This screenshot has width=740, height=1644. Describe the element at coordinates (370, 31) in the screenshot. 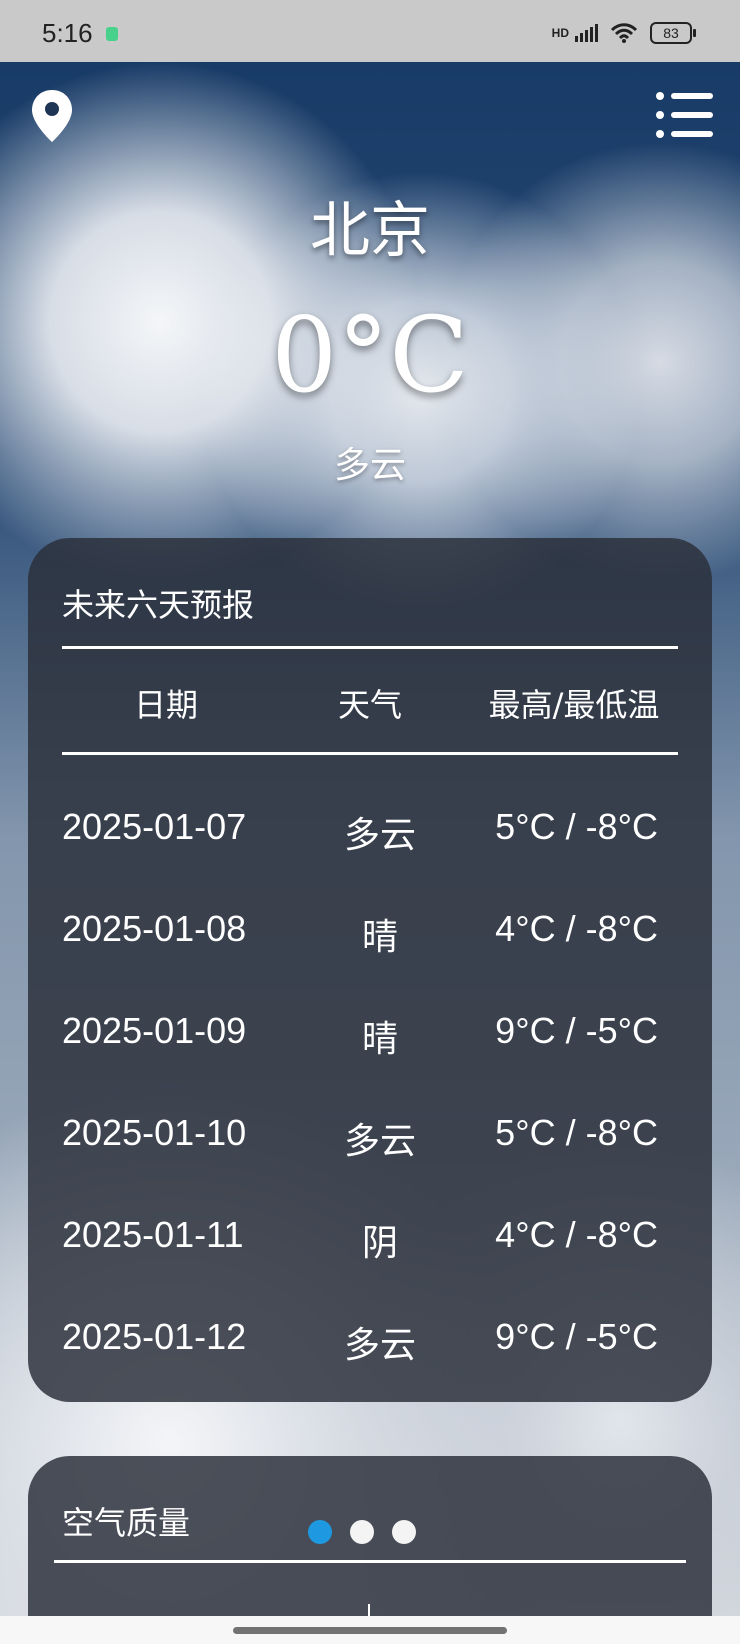

I see `status-bar: 5:16 HD 83` at that location.